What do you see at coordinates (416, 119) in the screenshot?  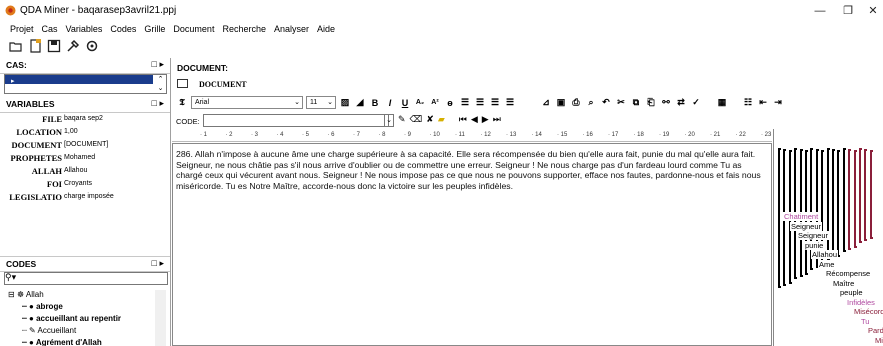 I see `eraser-icon: ⌫` at bounding box center [416, 119].